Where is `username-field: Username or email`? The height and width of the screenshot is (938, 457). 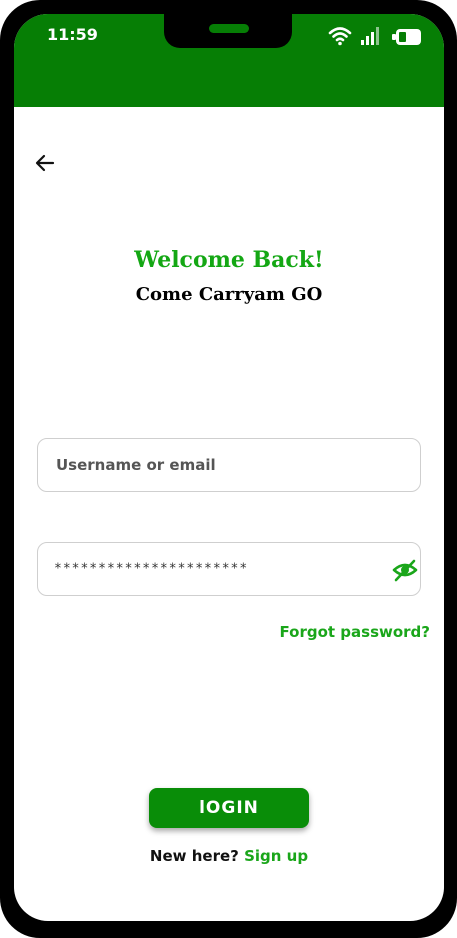 username-field: Username or email is located at coordinates (229, 465).